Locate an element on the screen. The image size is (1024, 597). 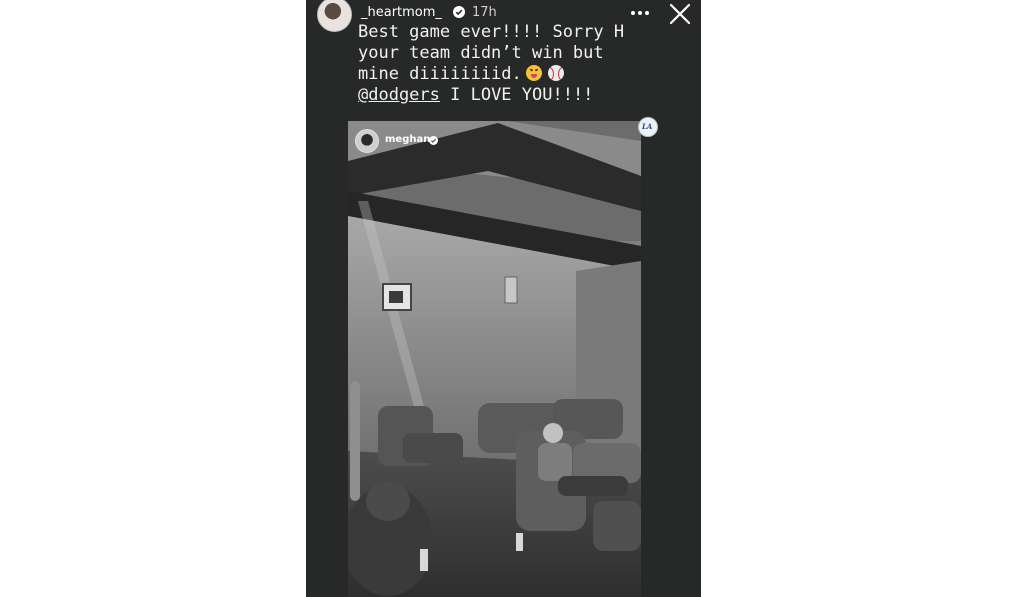
dodgers-mention-link: @dodgers is located at coordinates (399, 95).